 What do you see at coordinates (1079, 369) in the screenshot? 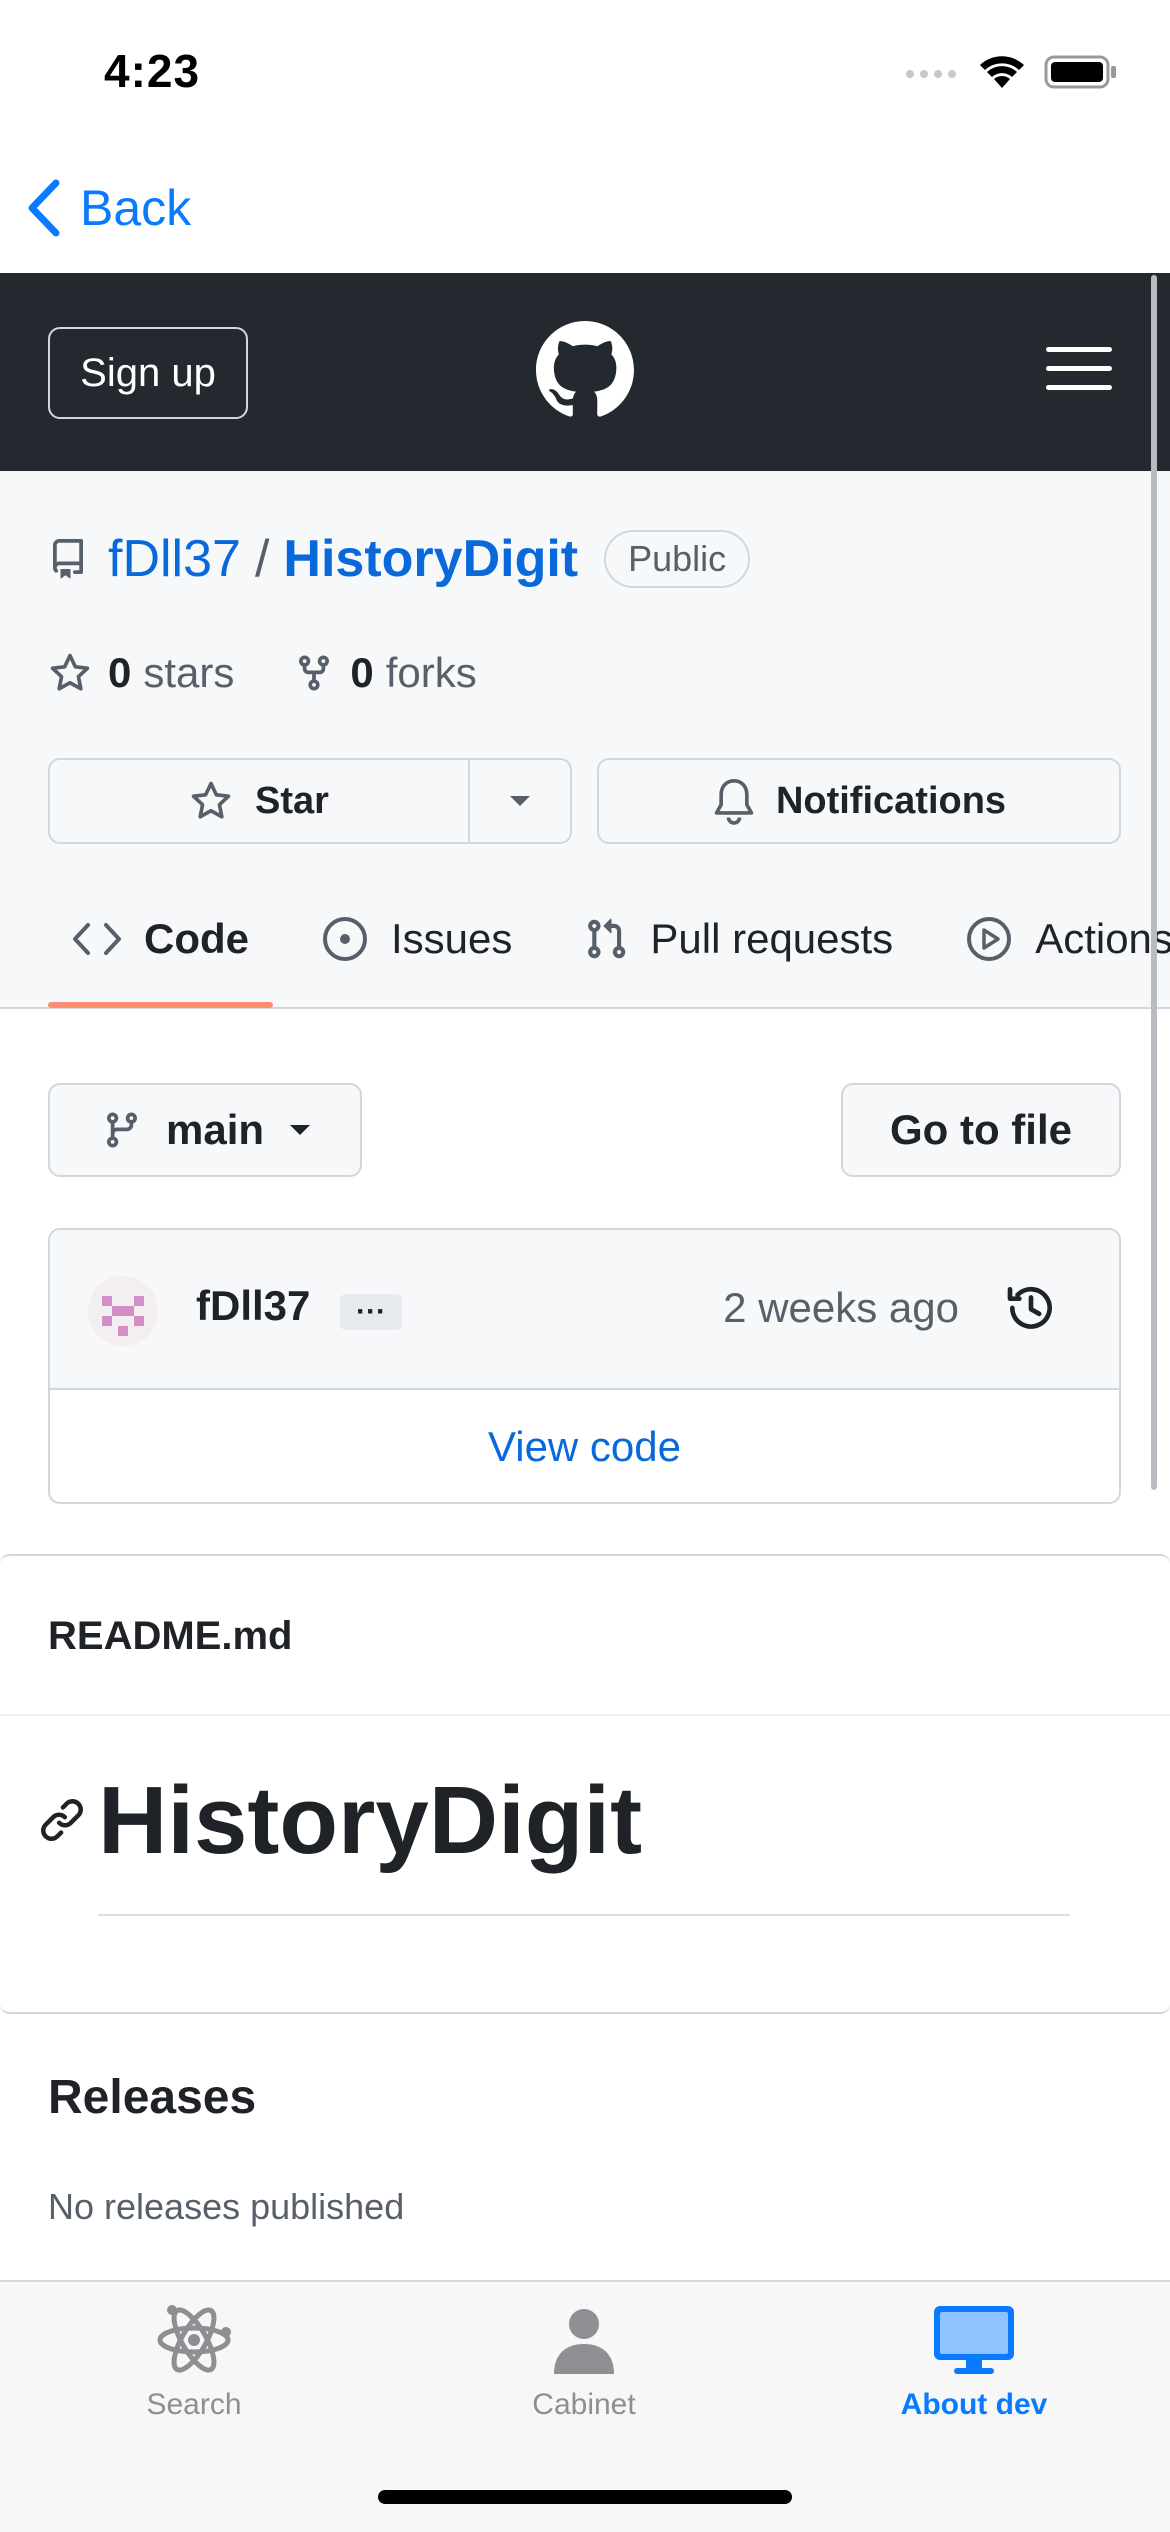
I see `hamburger-menu-icon` at bounding box center [1079, 369].